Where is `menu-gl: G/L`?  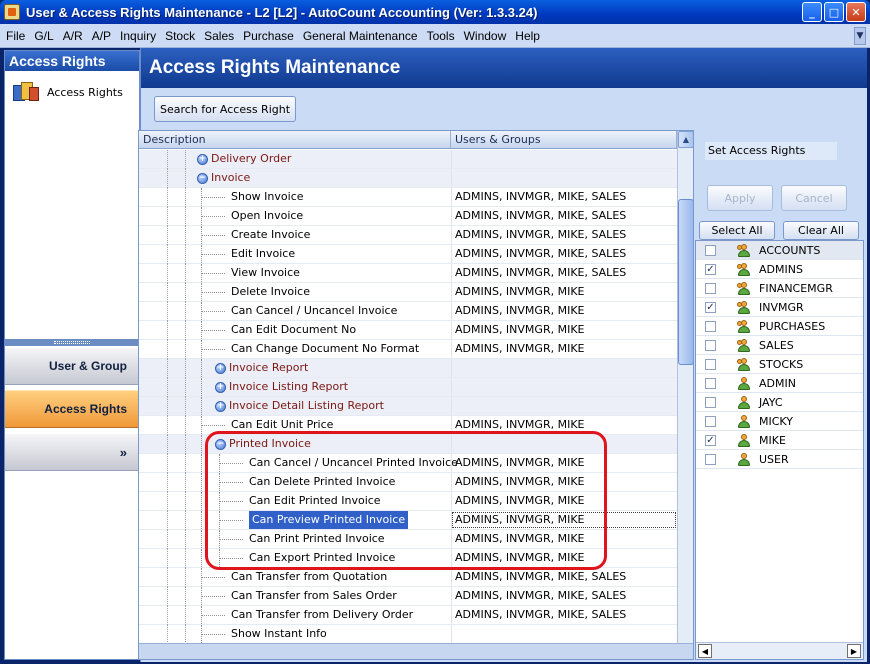 menu-gl: G/L is located at coordinates (43, 36).